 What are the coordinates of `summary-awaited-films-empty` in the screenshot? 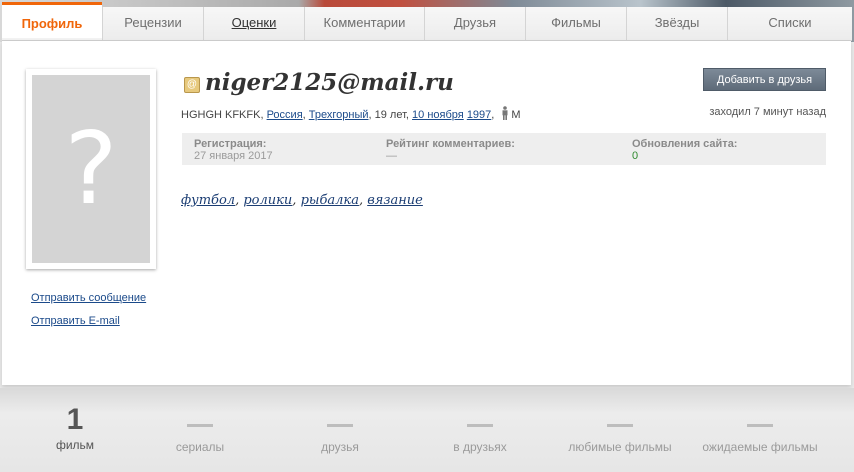 It's located at (760, 425).